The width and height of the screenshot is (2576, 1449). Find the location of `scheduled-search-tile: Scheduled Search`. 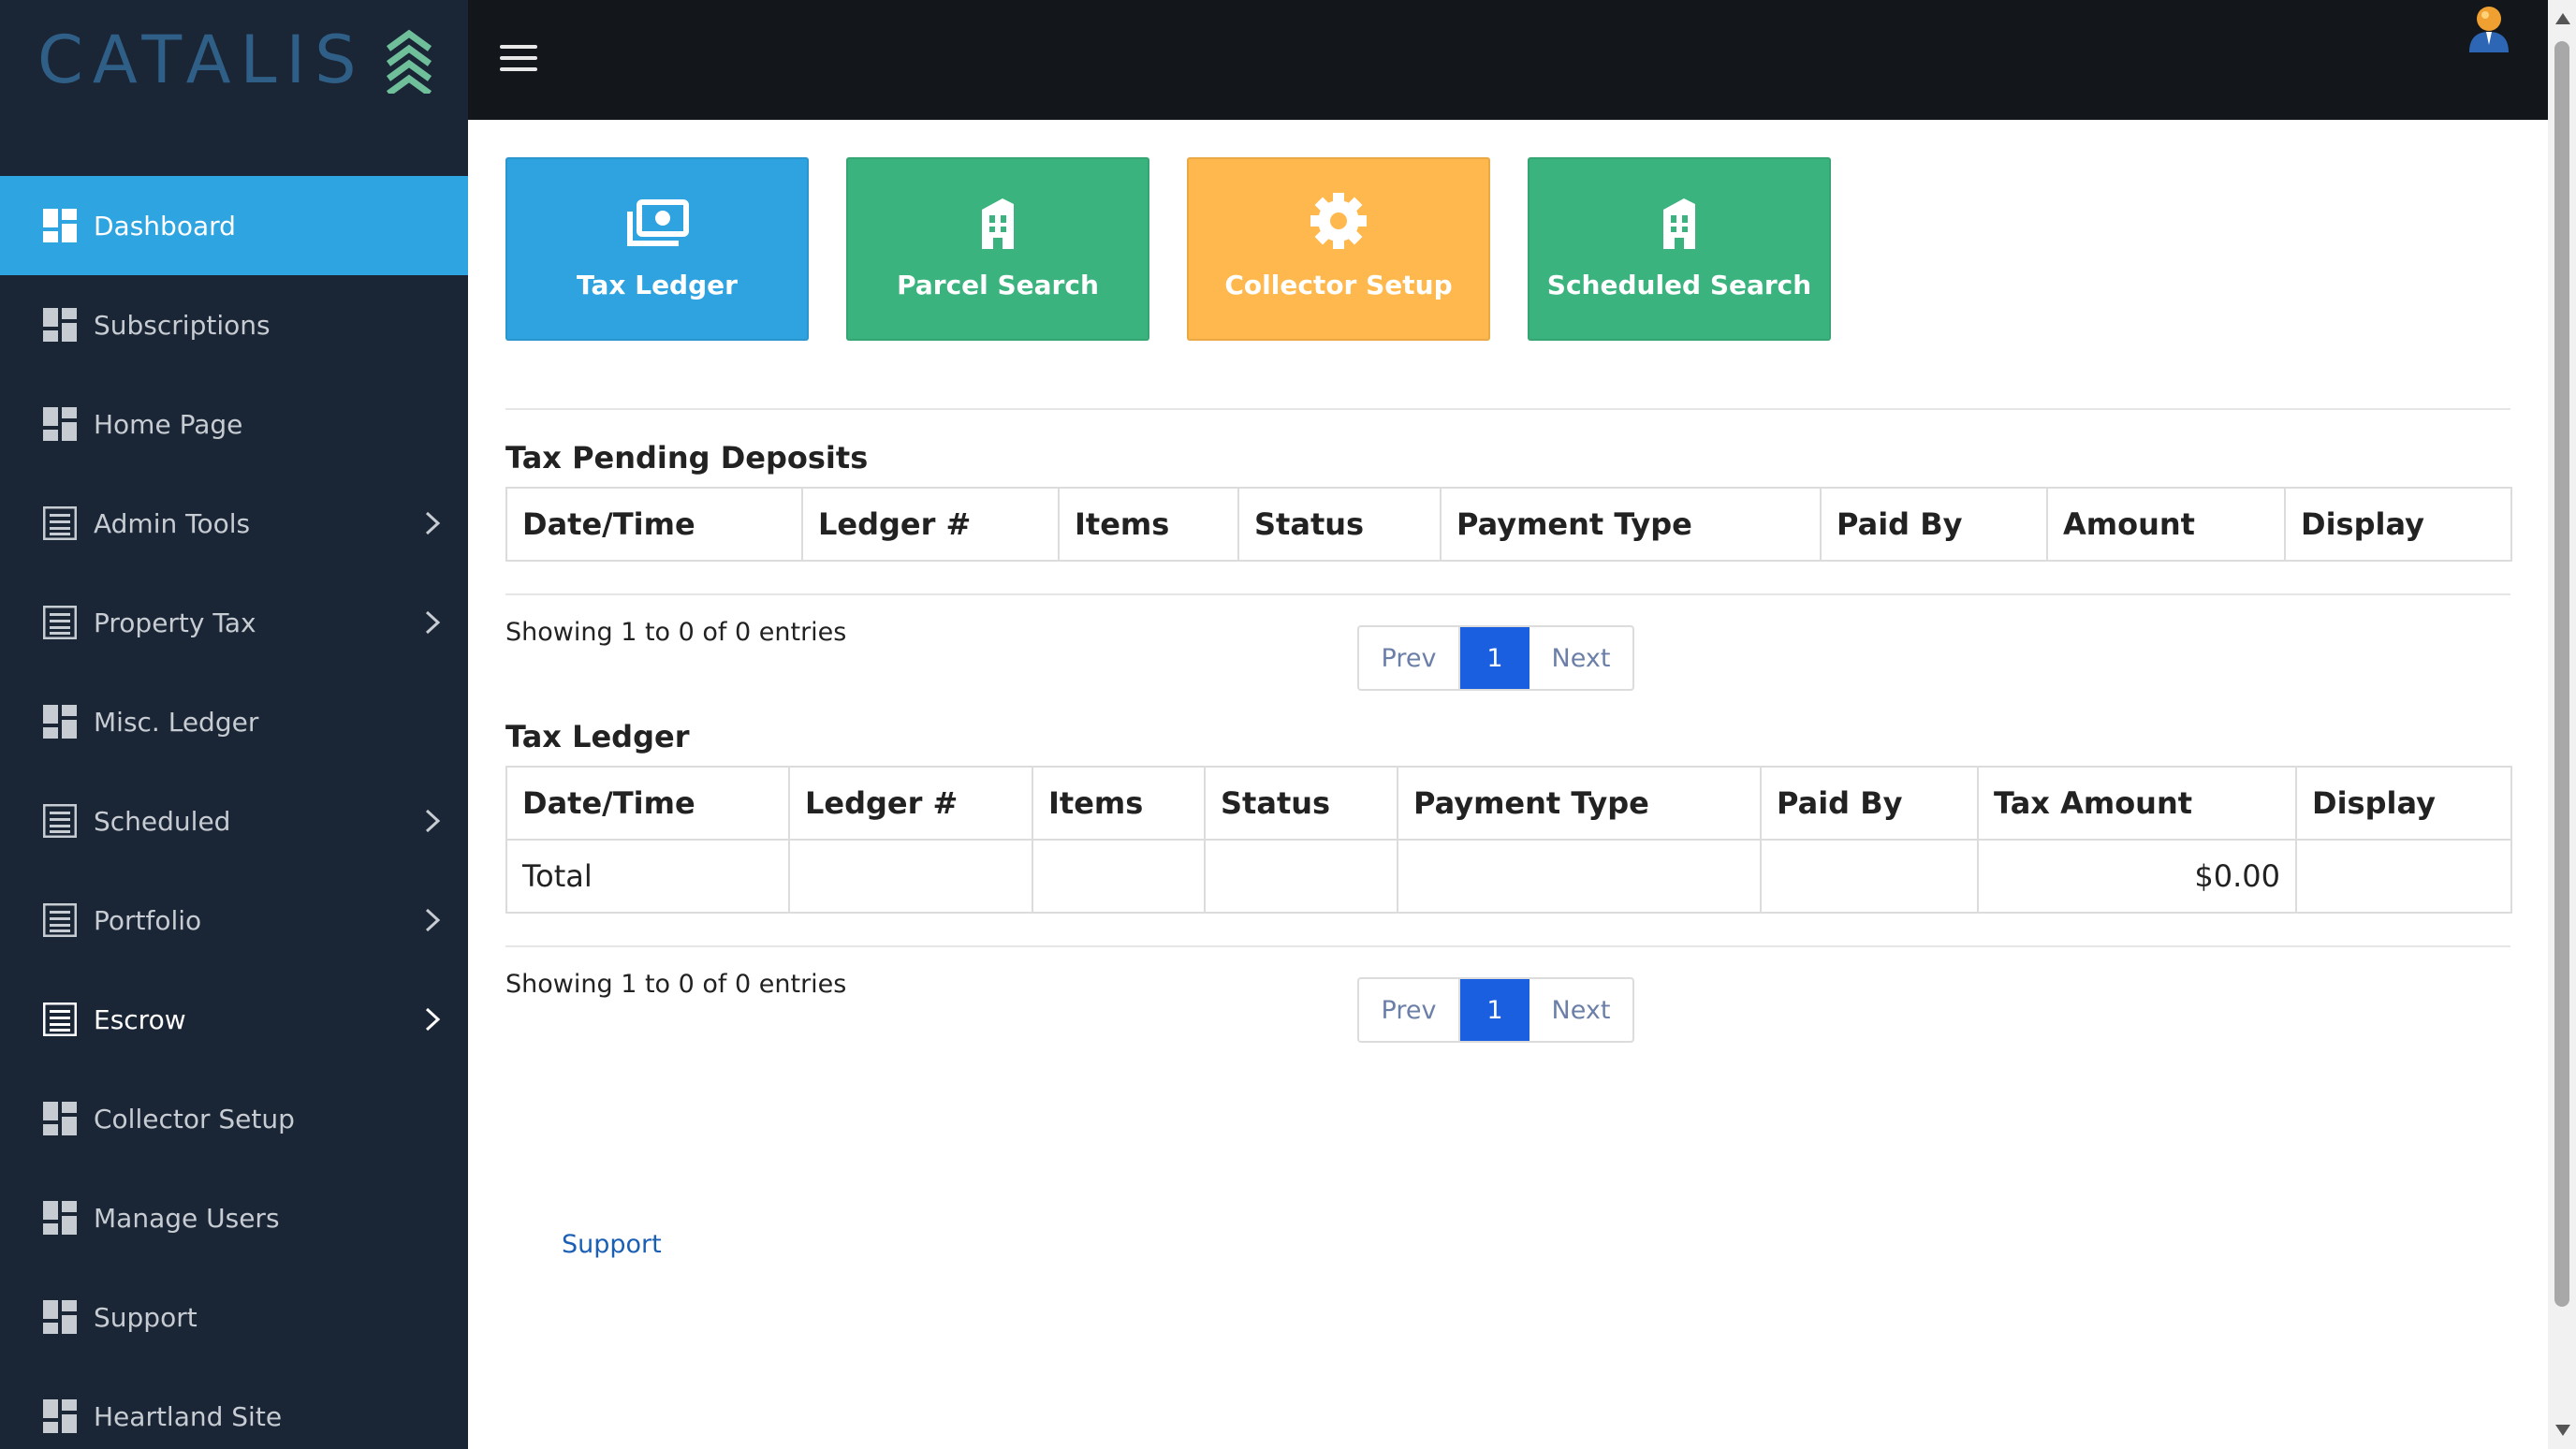

scheduled-search-tile: Scheduled Search is located at coordinates (1679, 249).